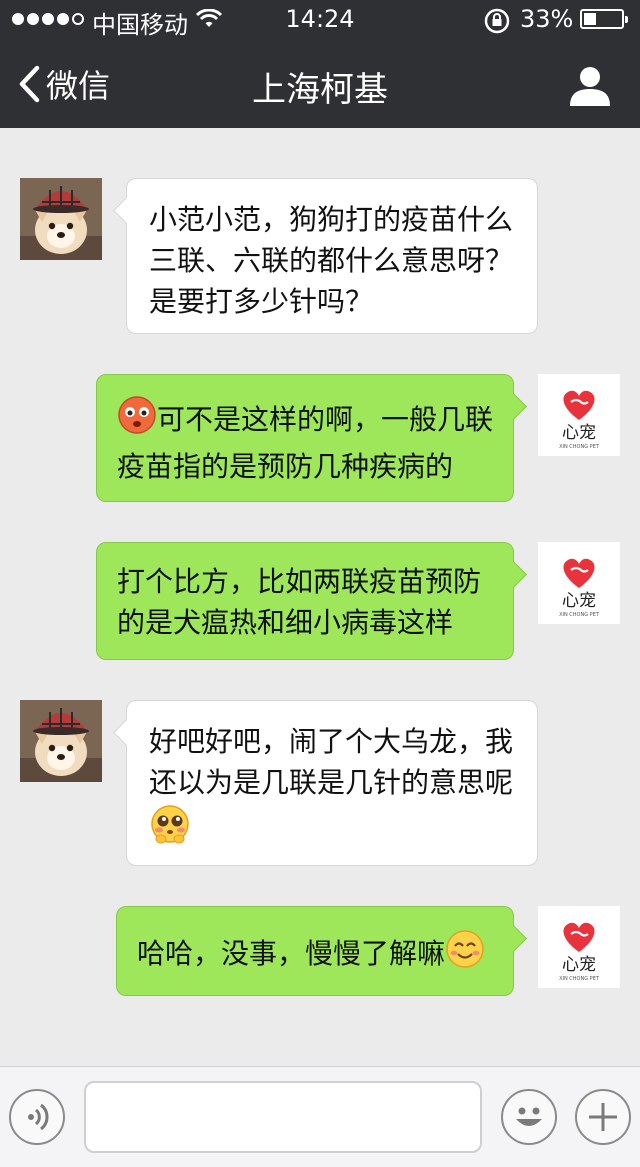  What do you see at coordinates (320, 64) in the screenshot?
I see `top-bar: 中国移动 14:24 33% 微信 上海柯基` at bounding box center [320, 64].